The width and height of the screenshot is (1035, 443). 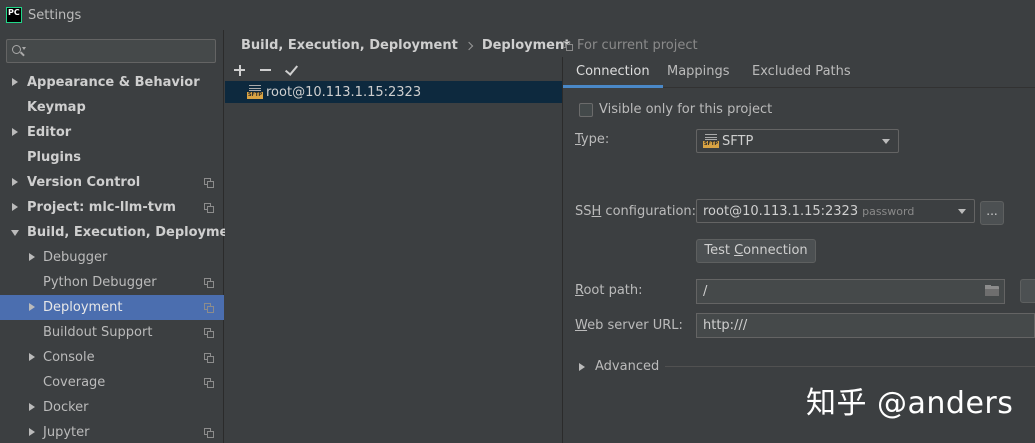 I want to click on root-path-label: Root path:, so click(x=609, y=290).